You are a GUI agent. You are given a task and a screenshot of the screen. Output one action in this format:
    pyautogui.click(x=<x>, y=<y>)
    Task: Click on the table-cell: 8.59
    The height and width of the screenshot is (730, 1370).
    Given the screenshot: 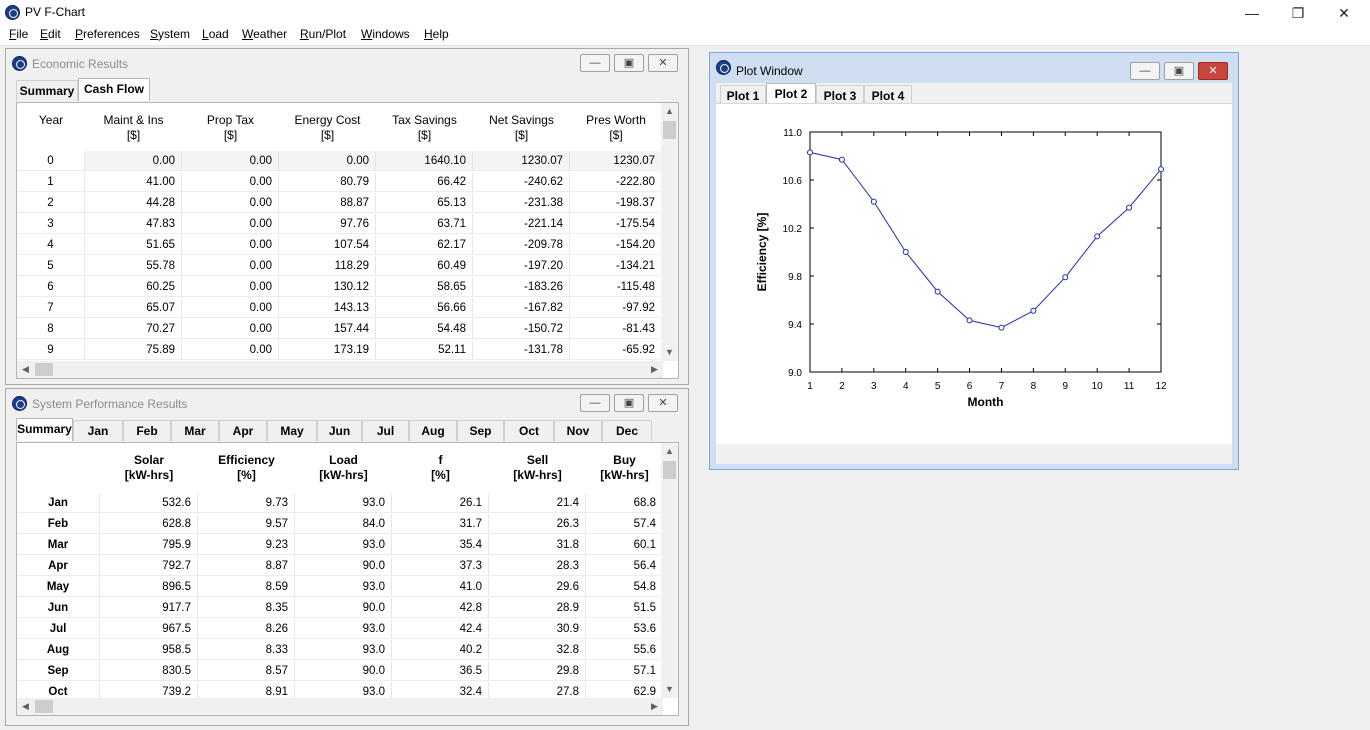 What is the action you would take?
    pyautogui.click(x=246, y=587)
    